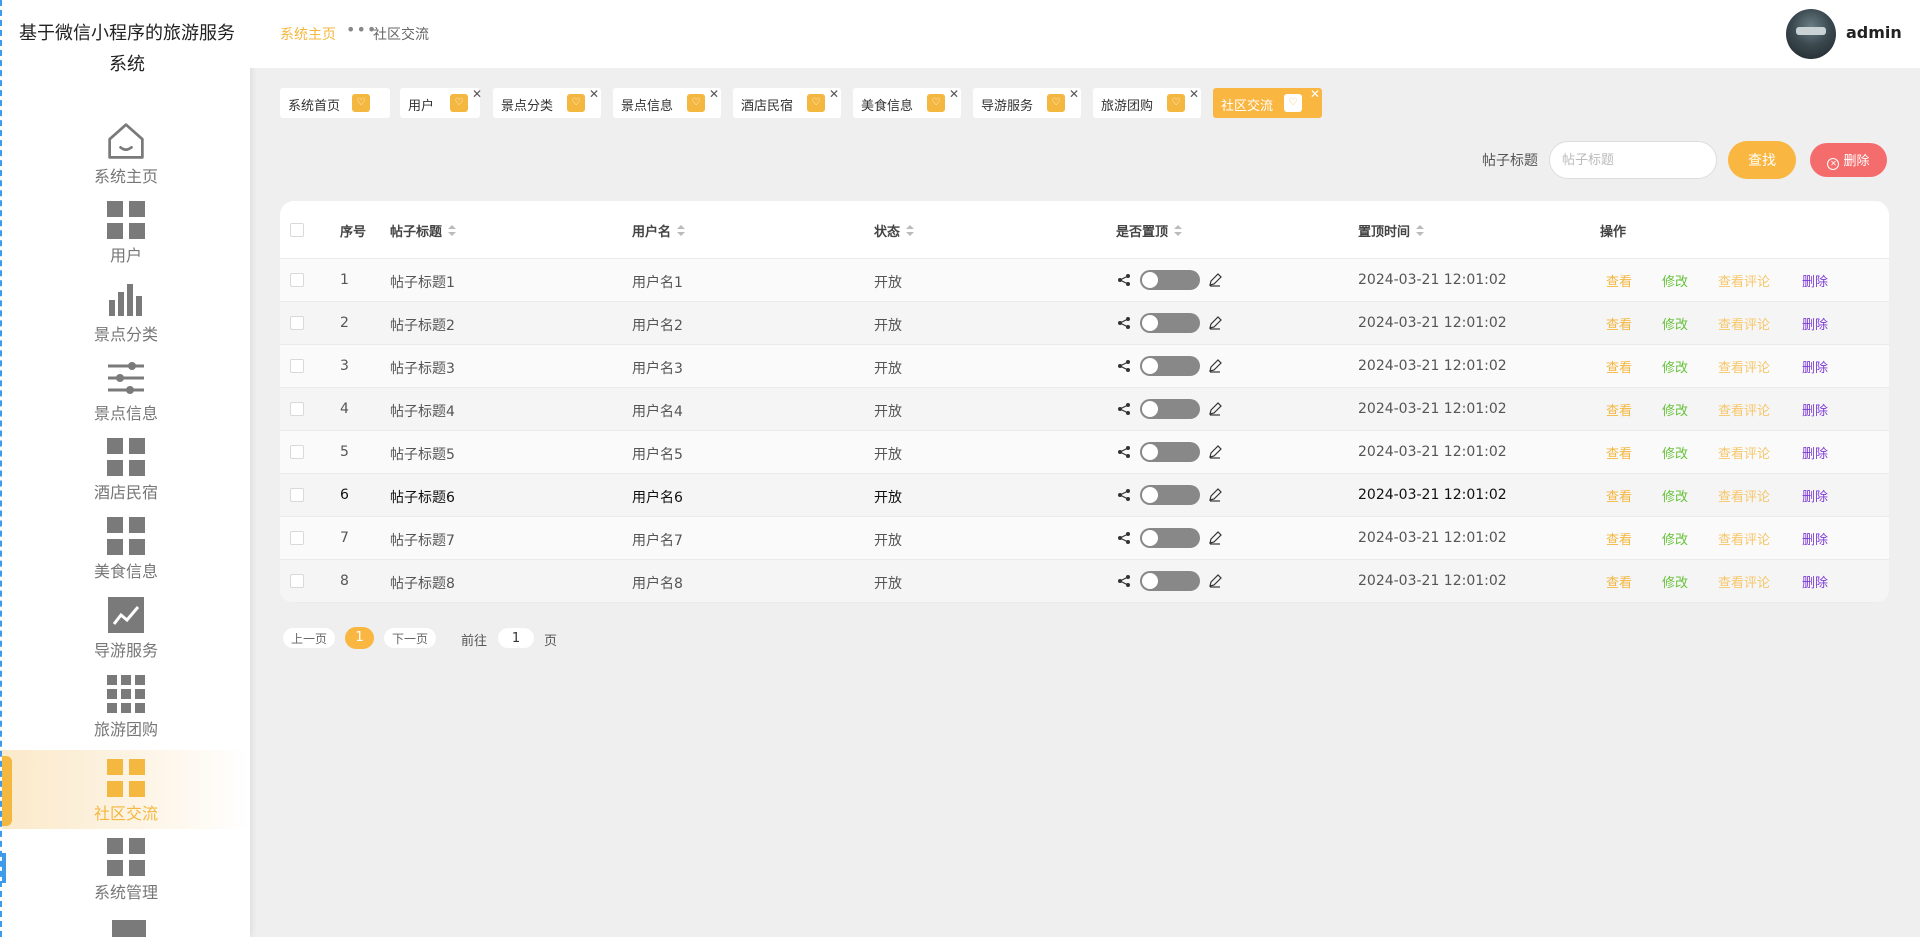 The width and height of the screenshot is (1920, 937). What do you see at coordinates (1874, 32) in the screenshot?
I see `username: admin` at bounding box center [1874, 32].